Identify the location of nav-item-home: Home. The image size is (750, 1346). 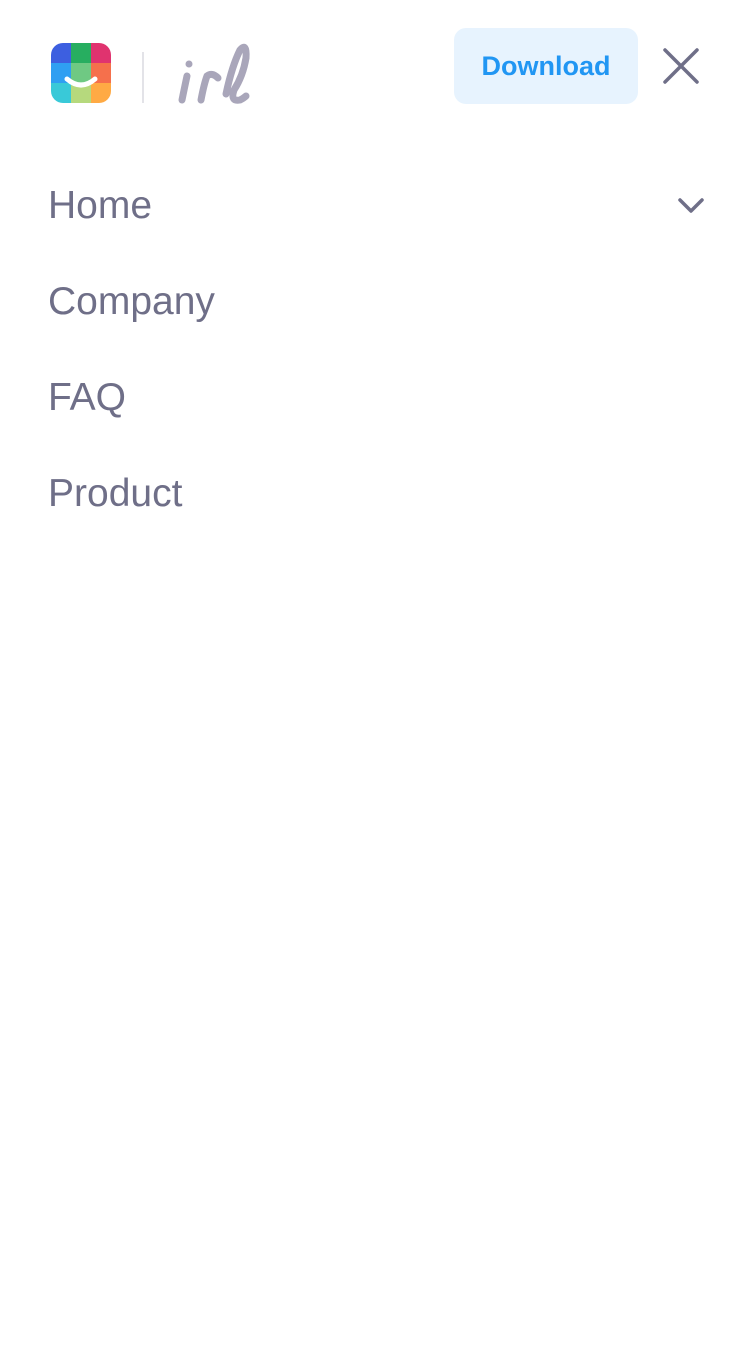
(375, 206).